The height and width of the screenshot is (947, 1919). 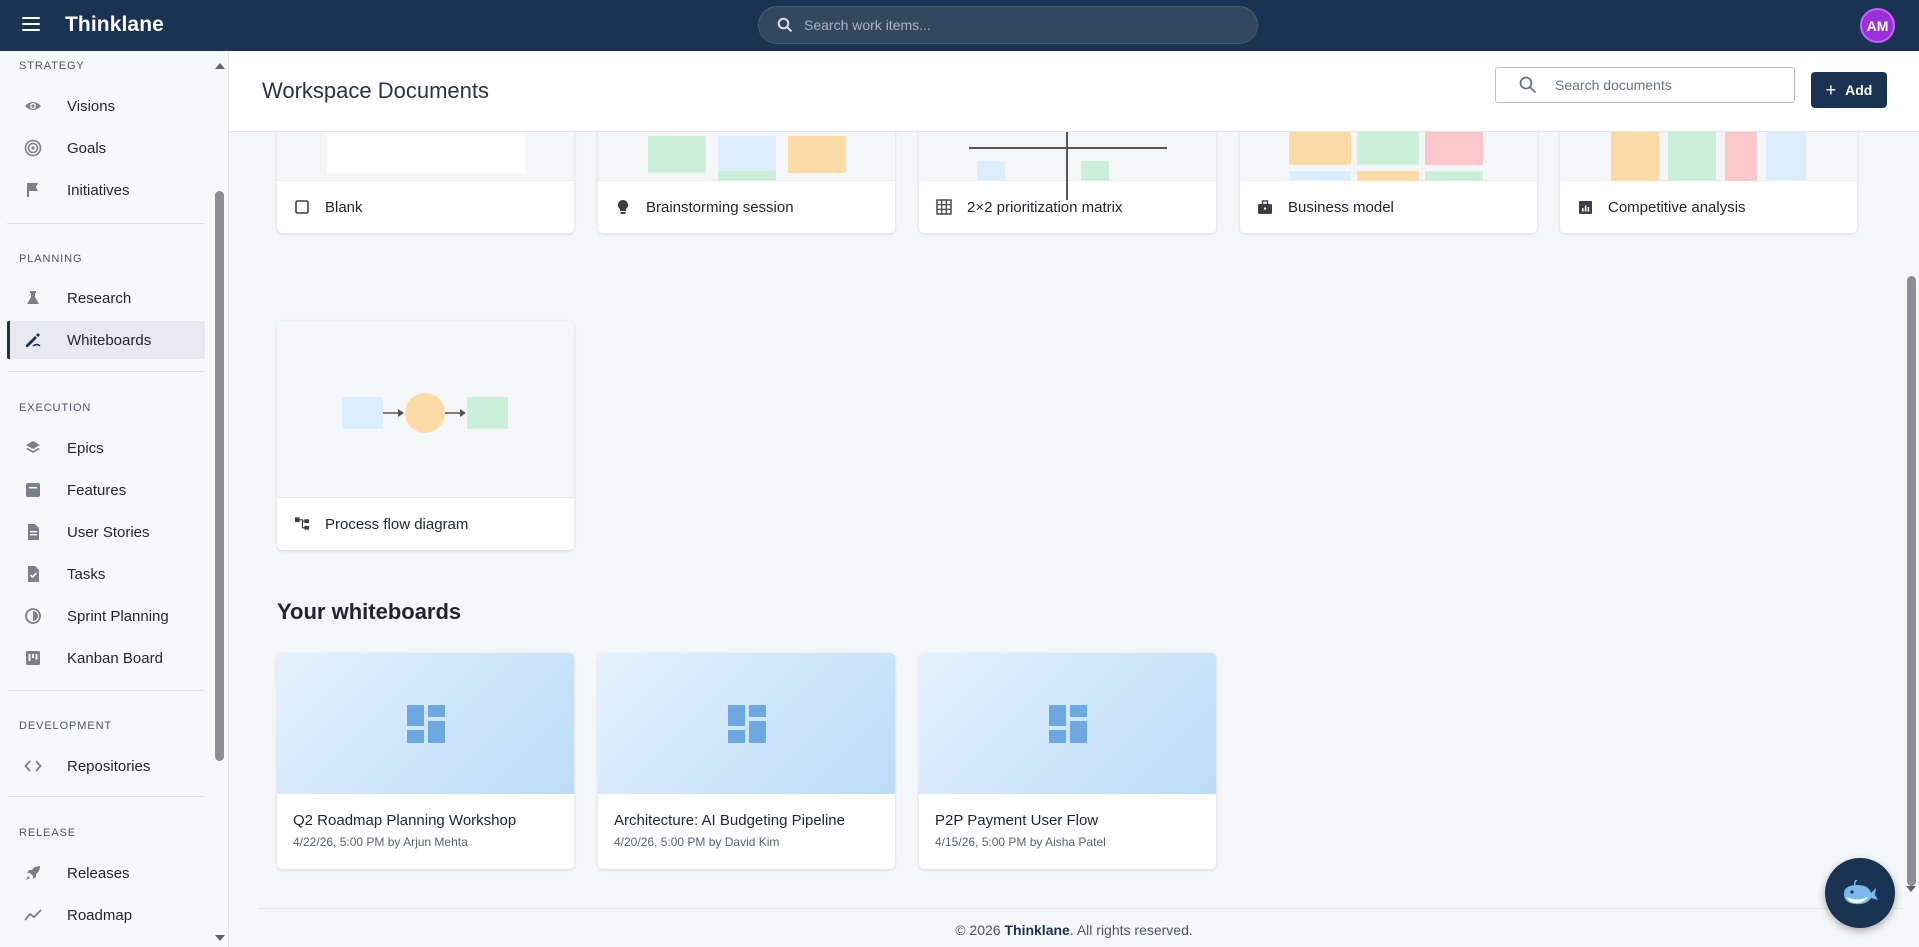 I want to click on matrix-horizontal-axis, so click(x=1068, y=148).